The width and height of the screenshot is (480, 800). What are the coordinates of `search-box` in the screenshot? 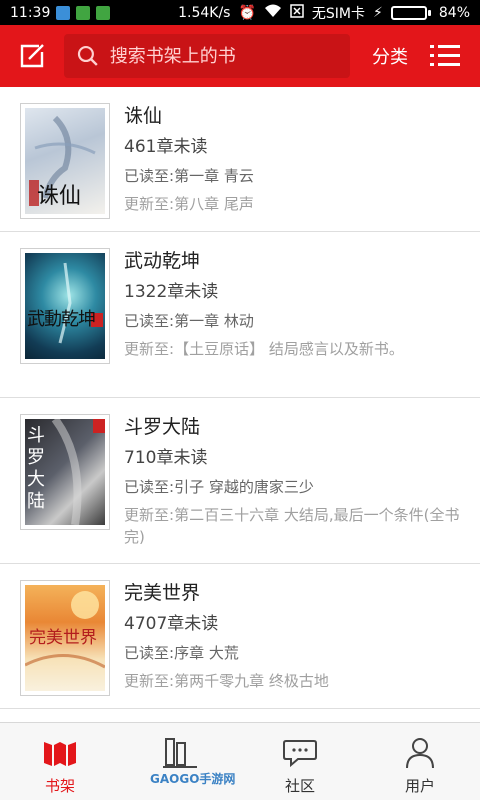 It's located at (207, 56).